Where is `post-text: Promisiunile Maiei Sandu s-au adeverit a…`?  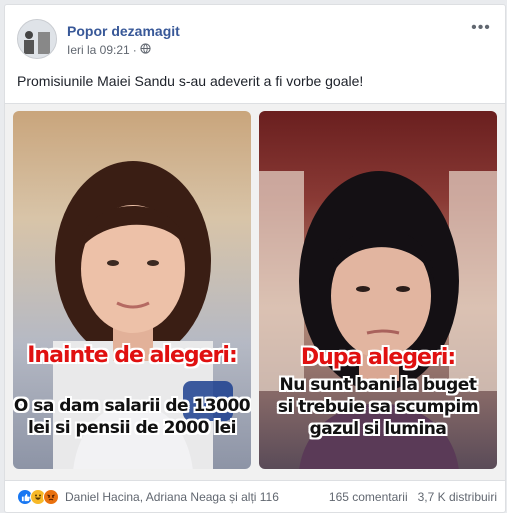
post-text: Promisiunile Maiei Sandu s-au adeverit a… is located at coordinates (190, 81).